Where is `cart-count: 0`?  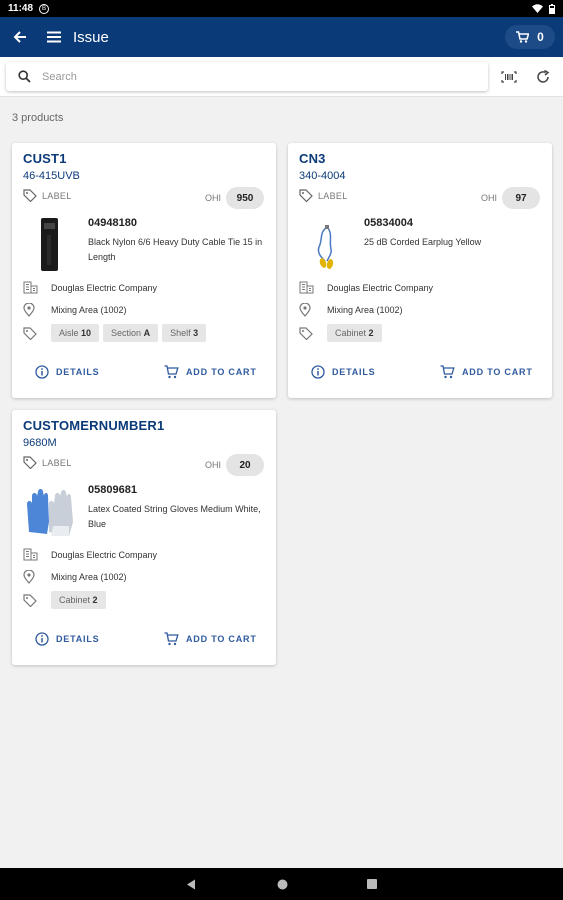 cart-count: 0 is located at coordinates (540, 37).